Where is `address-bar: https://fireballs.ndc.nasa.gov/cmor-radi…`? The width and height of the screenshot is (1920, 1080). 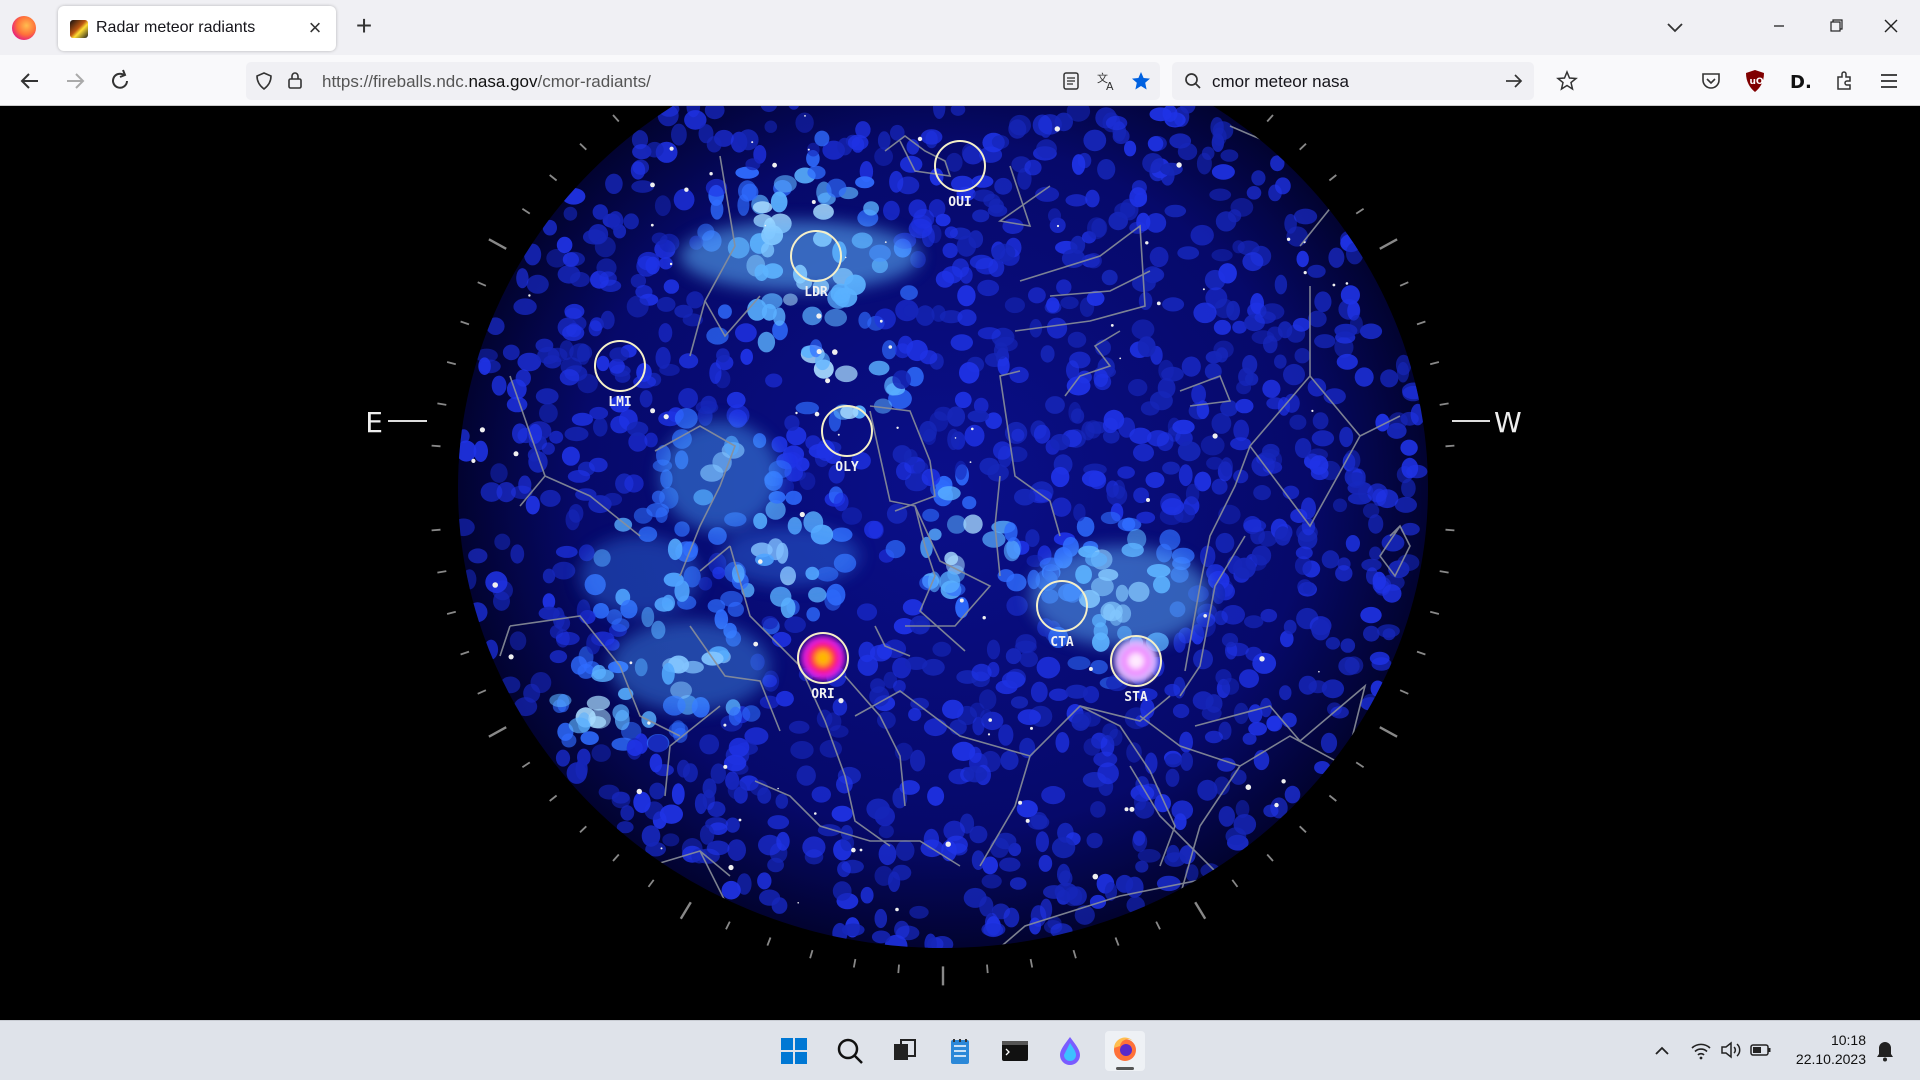 address-bar: https://fireballs.ndc.nasa.gov/cmor-radi… is located at coordinates (703, 81).